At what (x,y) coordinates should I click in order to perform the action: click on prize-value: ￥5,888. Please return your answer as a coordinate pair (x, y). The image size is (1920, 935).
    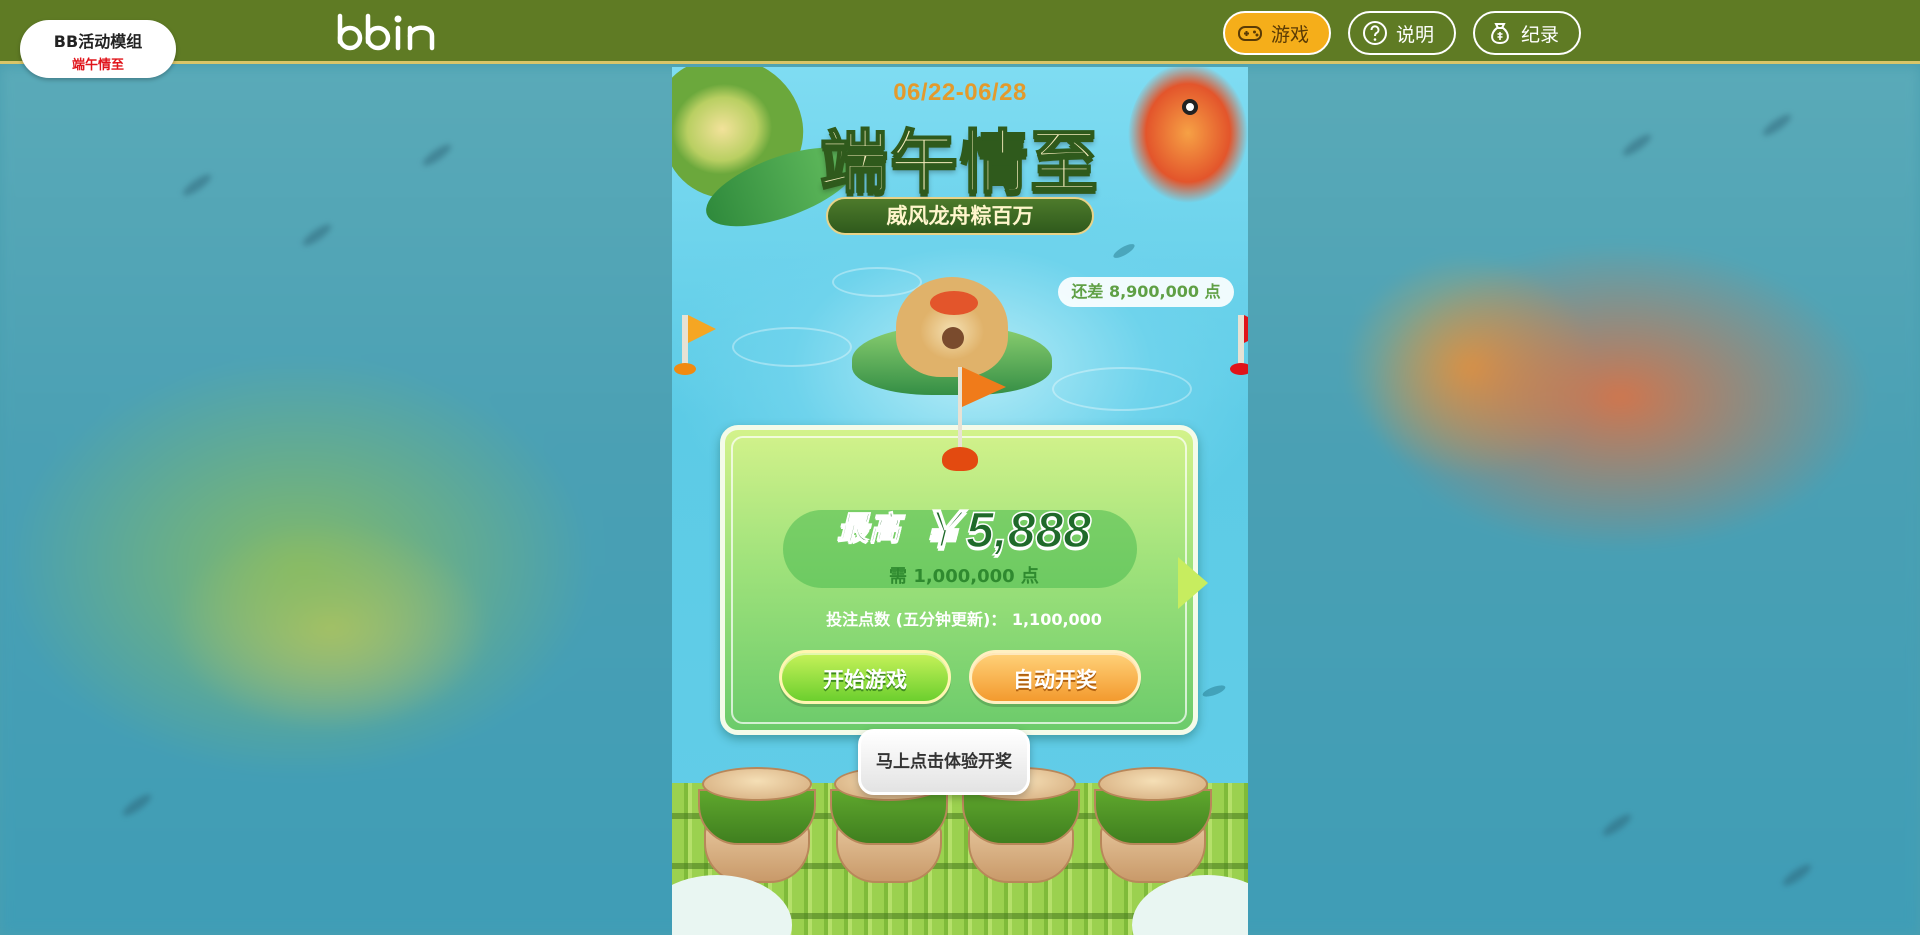
    Looking at the image, I should click on (1003, 530).